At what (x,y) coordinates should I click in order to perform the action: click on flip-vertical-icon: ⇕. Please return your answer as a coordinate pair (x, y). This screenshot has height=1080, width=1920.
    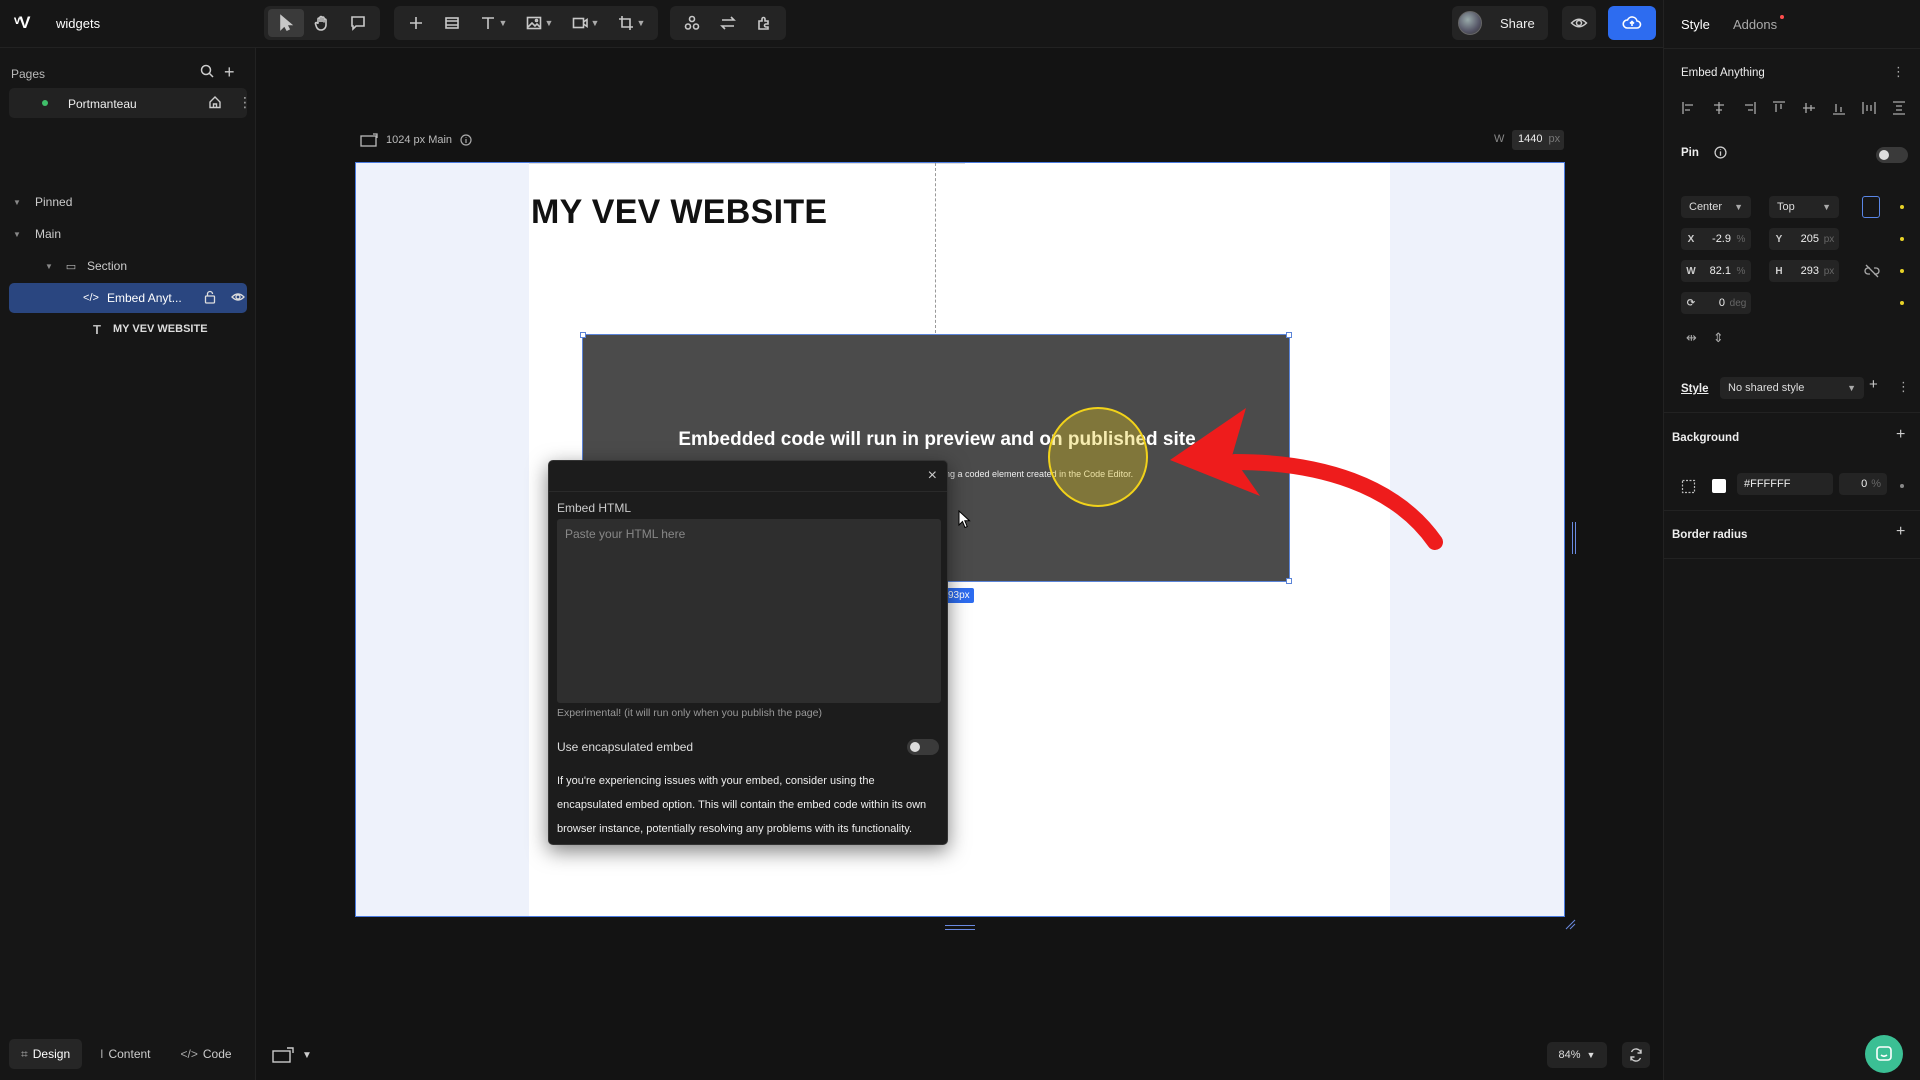
    Looking at the image, I should click on (1718, 338).